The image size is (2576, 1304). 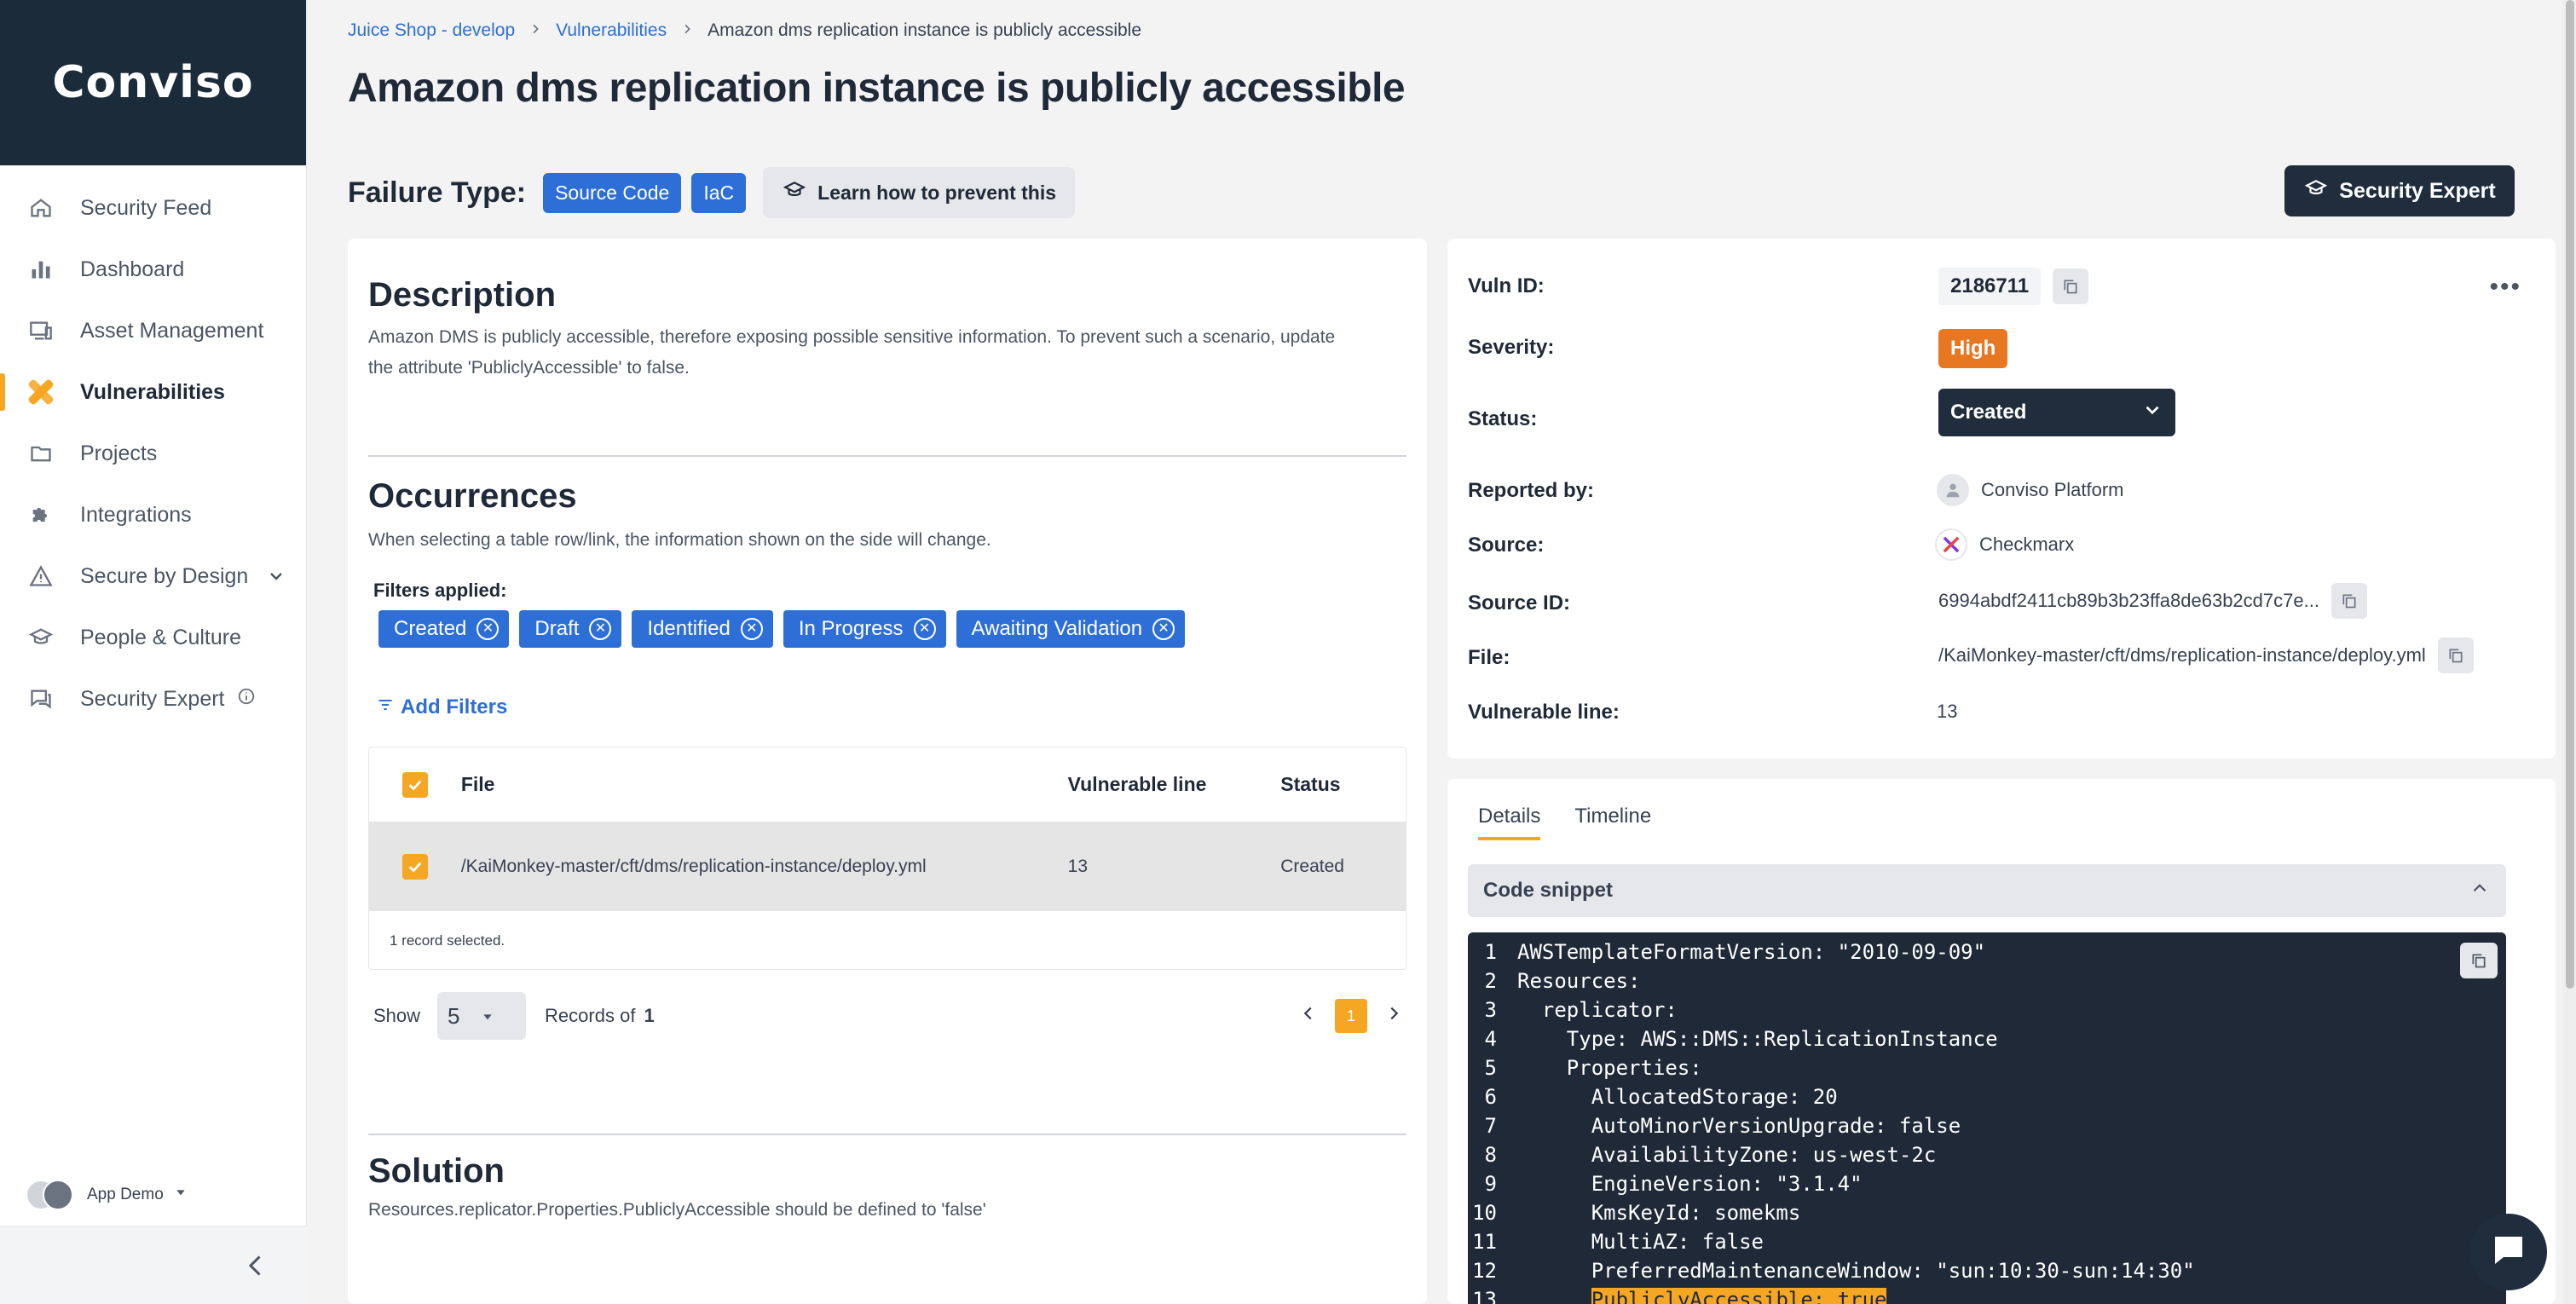 What do you see at coordinates (1990, 286) in the screenshot?
I see `vuln-id: 2186711` at bounding box center [1990, 286].